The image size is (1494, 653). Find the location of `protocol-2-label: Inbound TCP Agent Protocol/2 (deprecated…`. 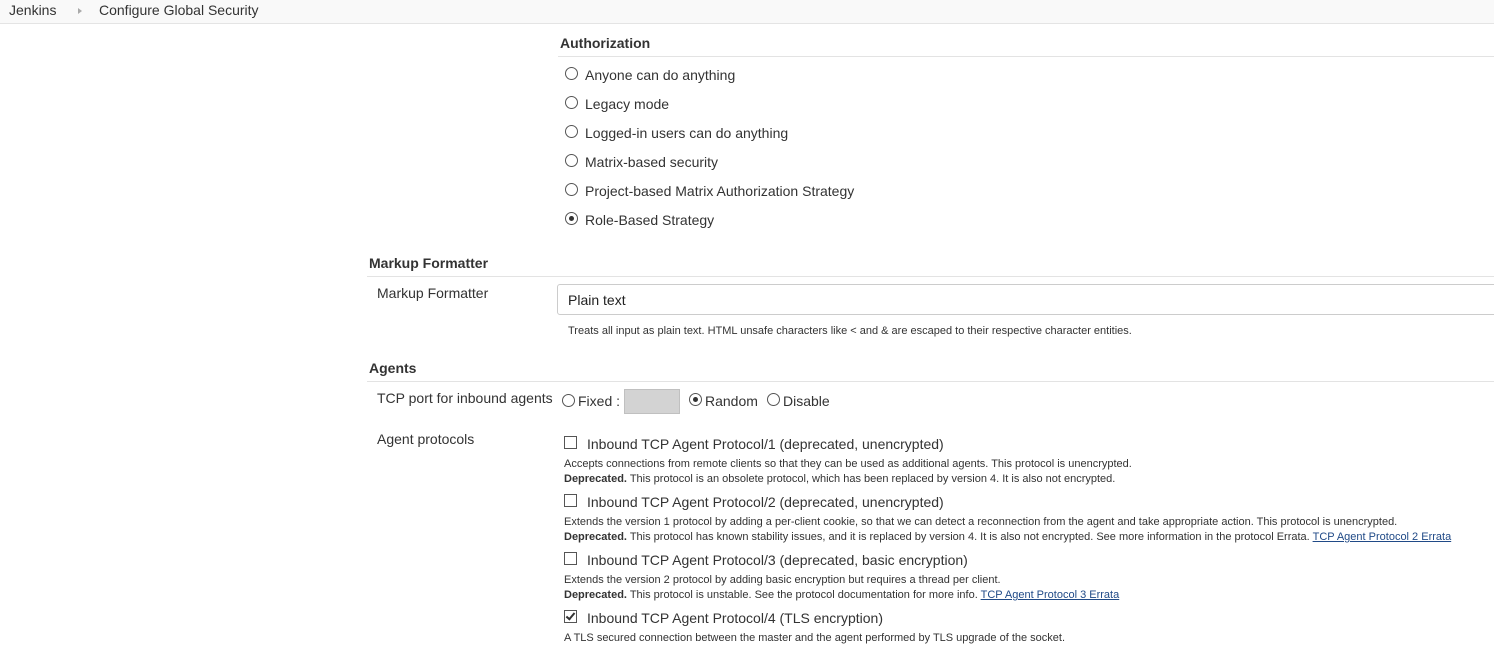

protocol-2-label: Inbound TCP Agent Protocol/2 (deprecated… is located at coordinates (765, 502).